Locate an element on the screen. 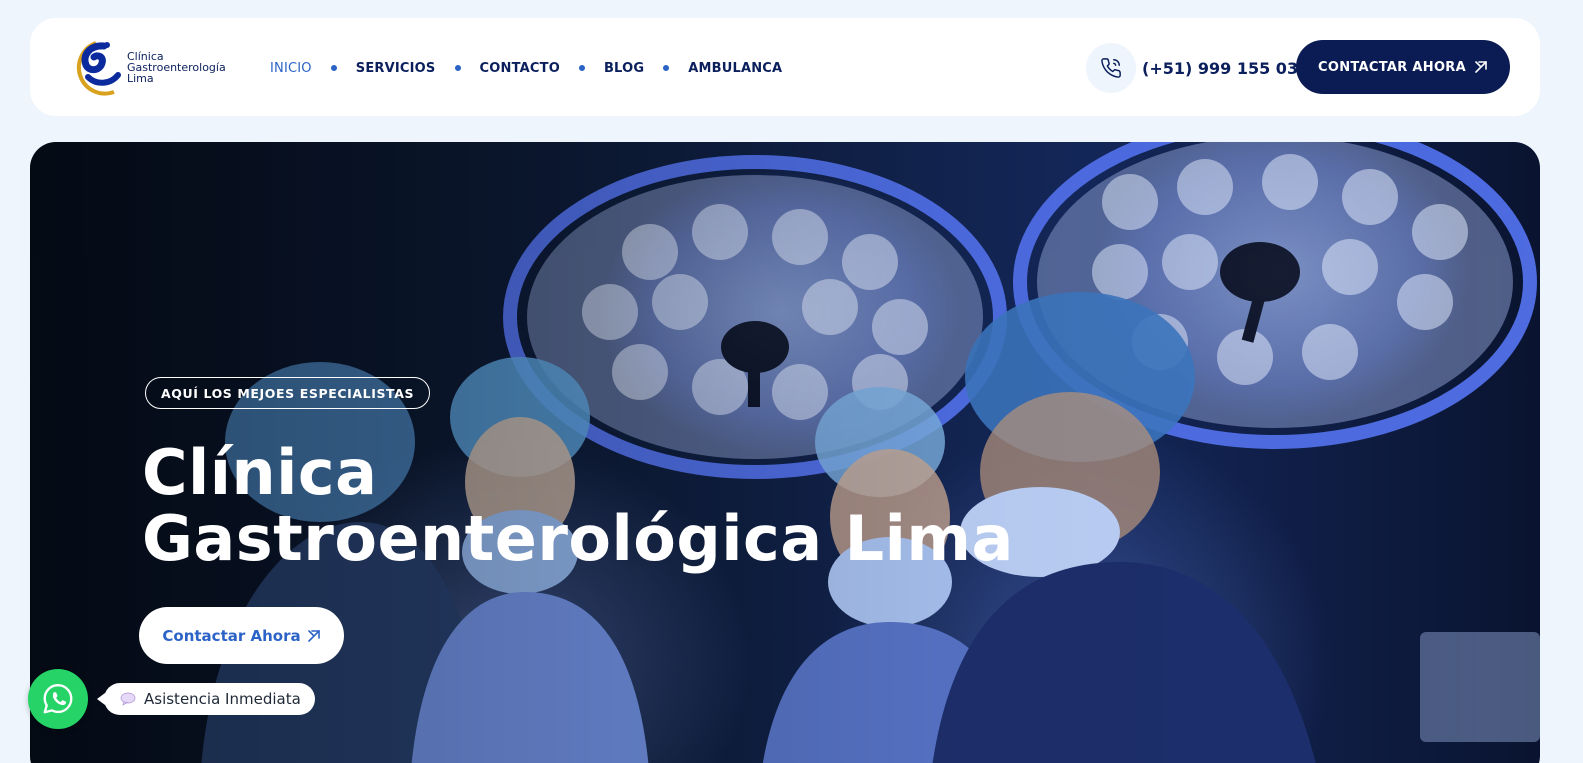  main-nav: INICIO SERVICIOS CONTACTO BLOG AMBULANCA is located at coordinates (526, 68).